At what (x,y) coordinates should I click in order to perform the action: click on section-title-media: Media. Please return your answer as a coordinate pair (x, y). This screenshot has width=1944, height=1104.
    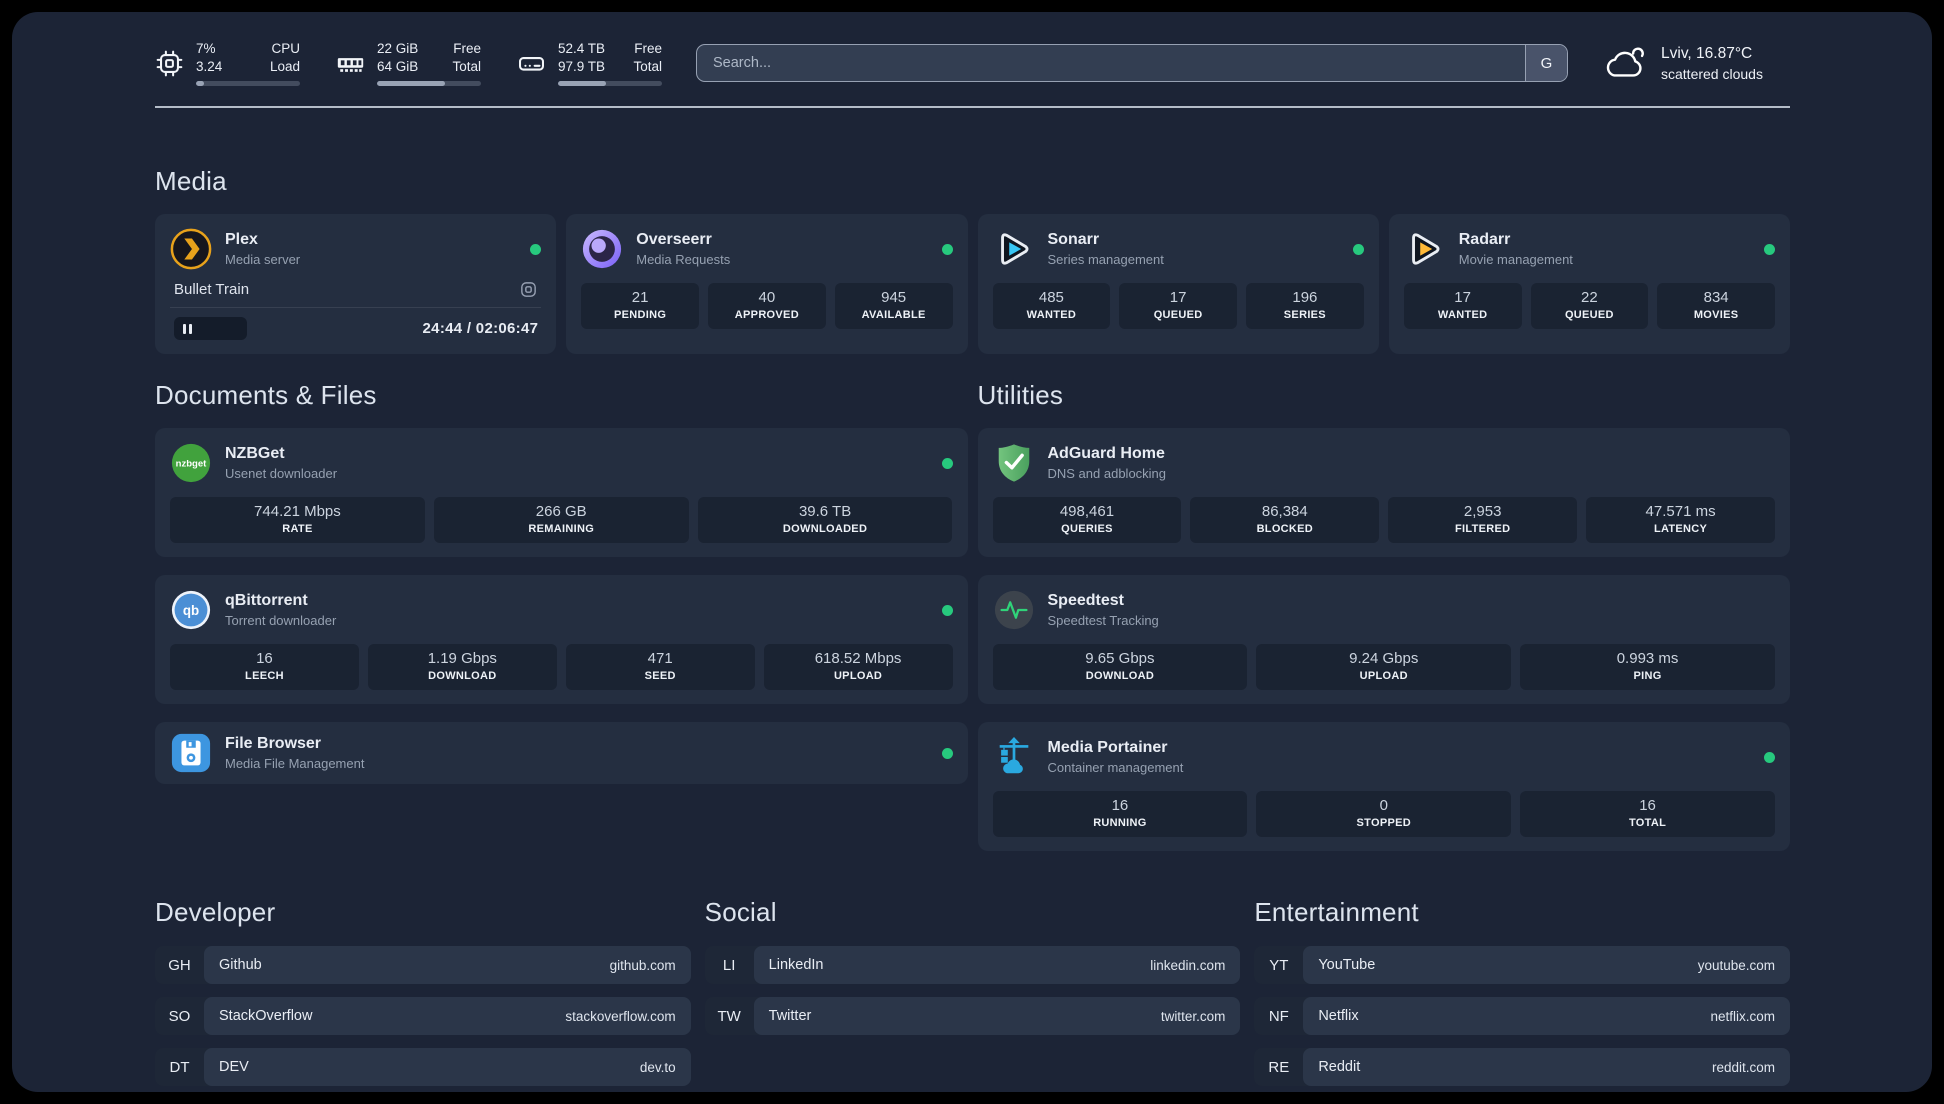
    Looking at the image, I should click on (191, 181).